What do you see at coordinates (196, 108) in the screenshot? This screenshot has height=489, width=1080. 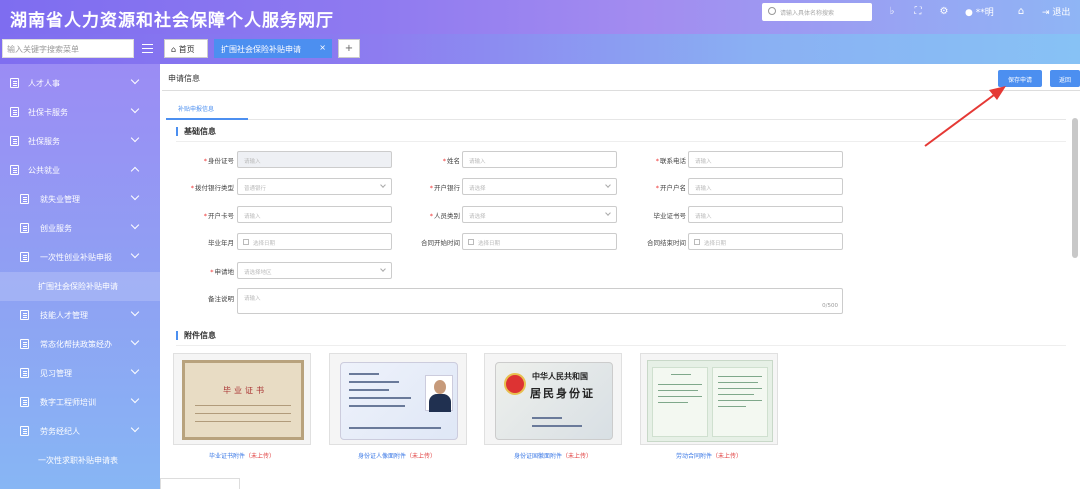 I see `tab-subsidy-info: 补贴申报信息` at bounding box center [196, 108].